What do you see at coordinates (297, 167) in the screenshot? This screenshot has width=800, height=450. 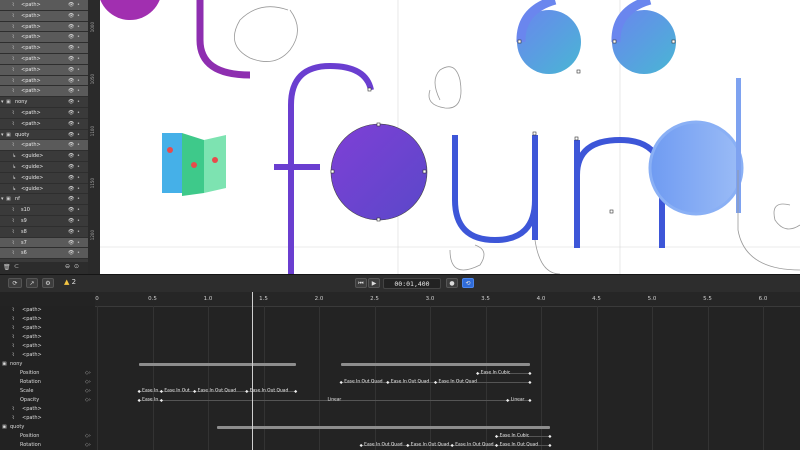 I see `letter-f-crossbar` at bounding box center [297, 167].